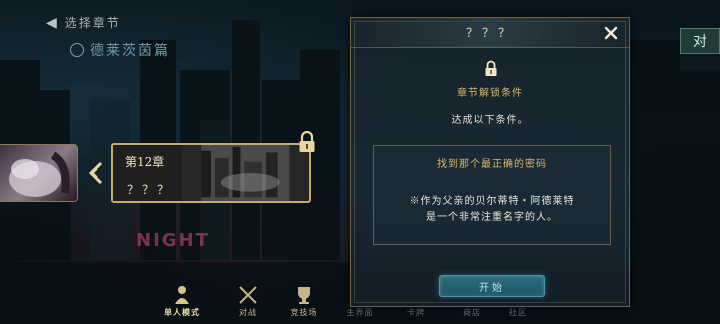 This screenshot has height=324, width=720. I want to click on condition-hint-line-2: 是一个非常注重名字的人。, so click(492, 217).